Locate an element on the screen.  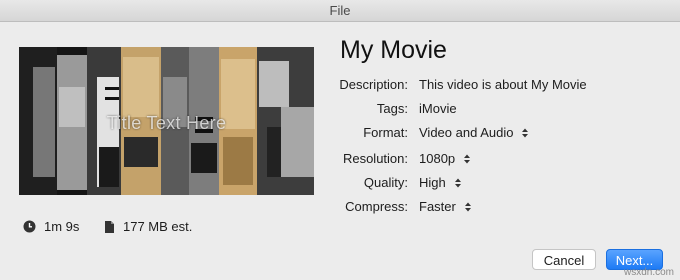
document-icon is located at coordinates (109, 227).